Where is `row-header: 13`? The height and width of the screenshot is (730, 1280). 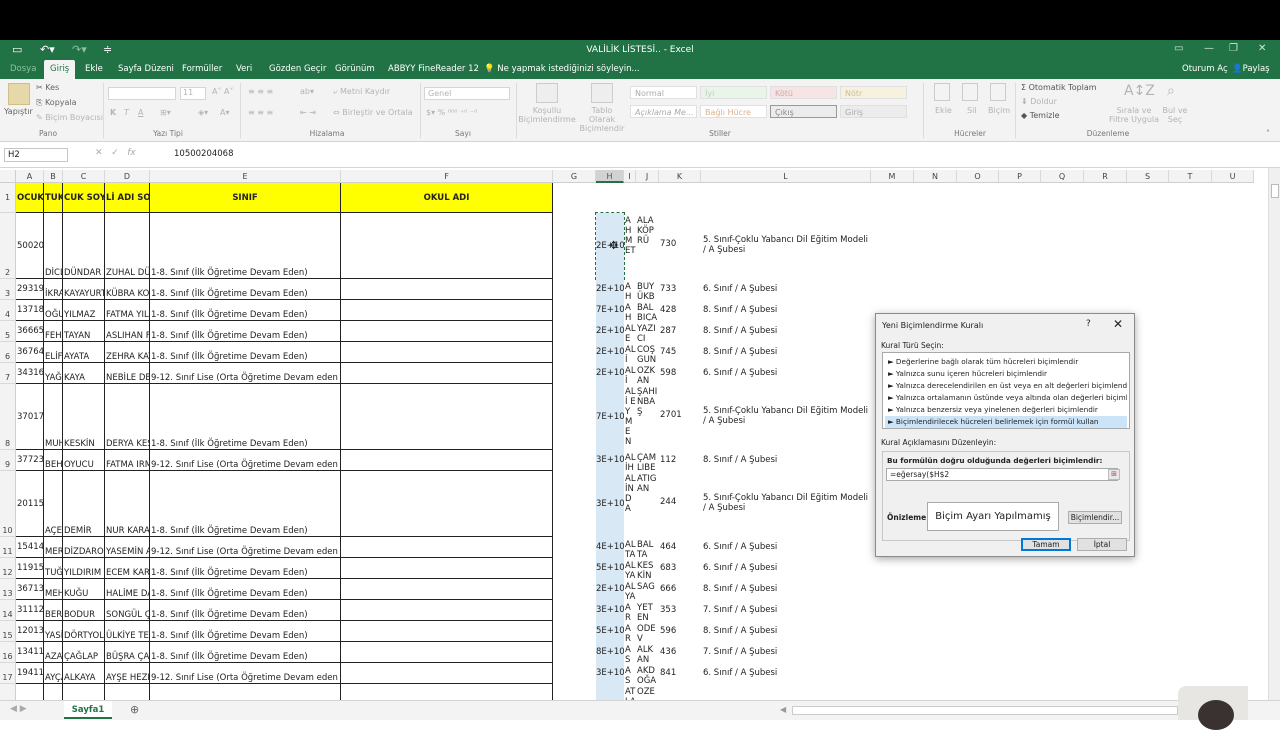 row-header: 13 is located at coordinates (8, 589).